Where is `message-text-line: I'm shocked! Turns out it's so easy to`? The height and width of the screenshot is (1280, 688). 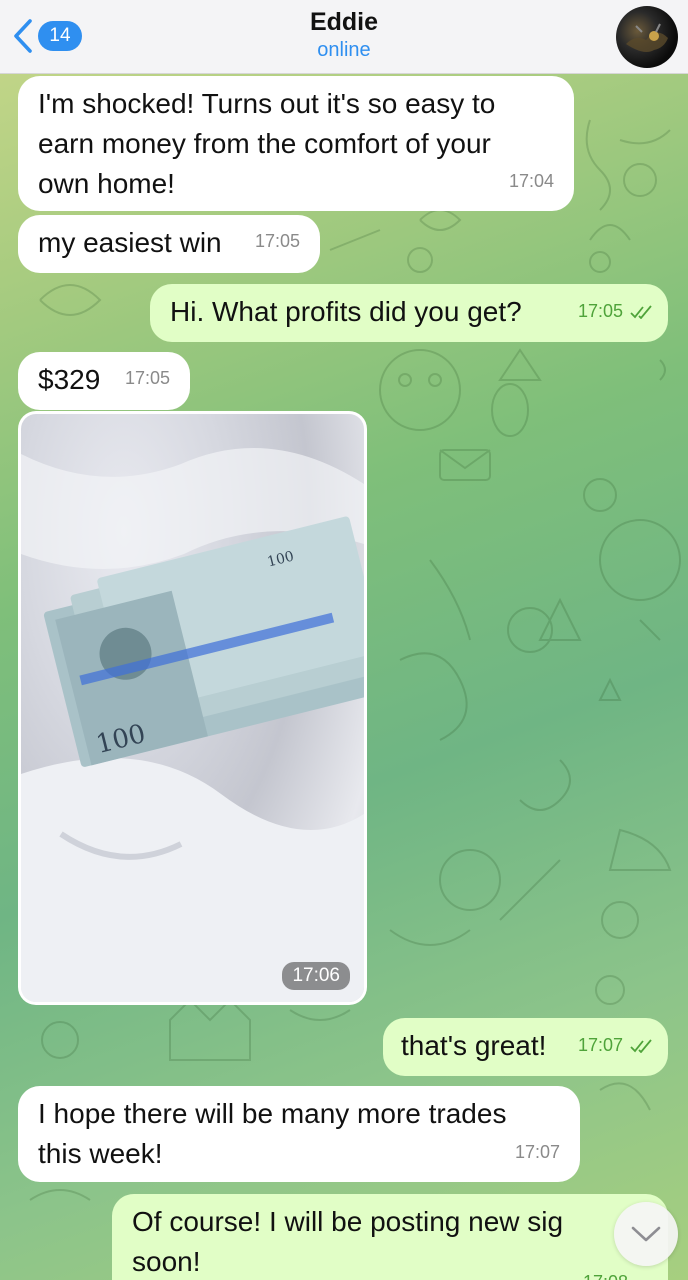 message-text-line: I'm shocked! Turns out it's so easy to is located at coordinates (267, 103).